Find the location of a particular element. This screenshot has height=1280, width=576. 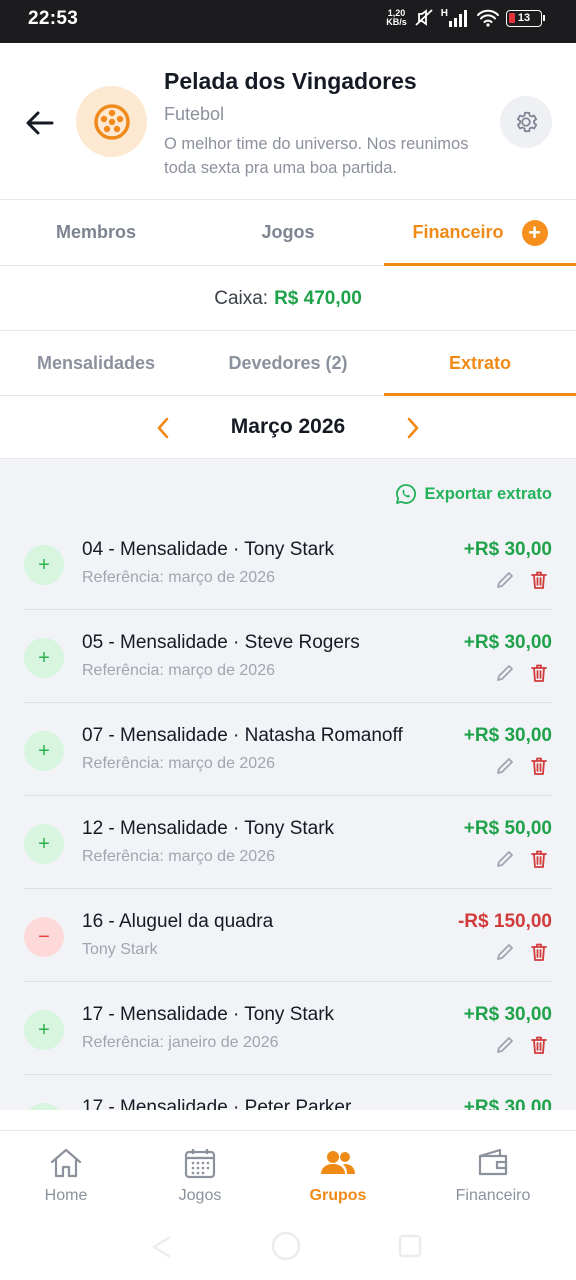

add-transaction-button: + is located at coordinates (534, 232).